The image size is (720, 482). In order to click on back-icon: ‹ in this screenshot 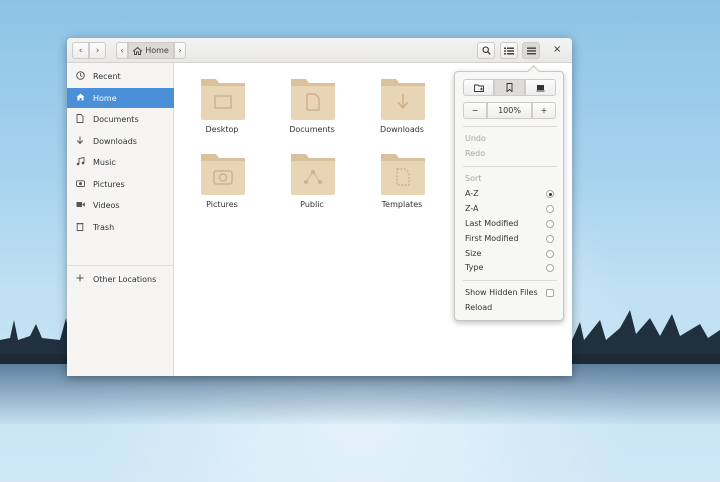, I will do `click(80, 50)`.